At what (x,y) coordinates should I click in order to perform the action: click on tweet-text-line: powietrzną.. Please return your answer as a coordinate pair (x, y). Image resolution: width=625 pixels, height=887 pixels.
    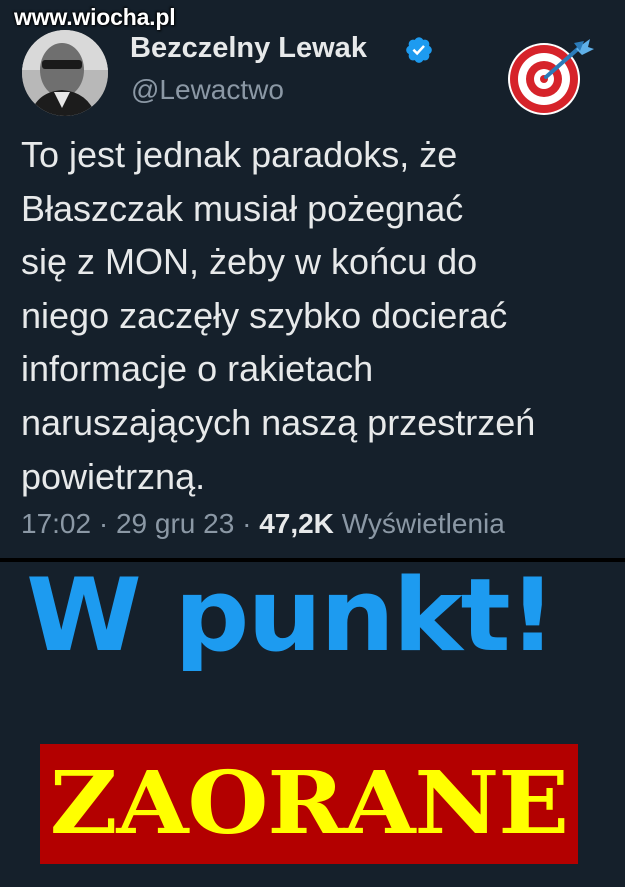
    Looking at the image, I should click on (113, 476).